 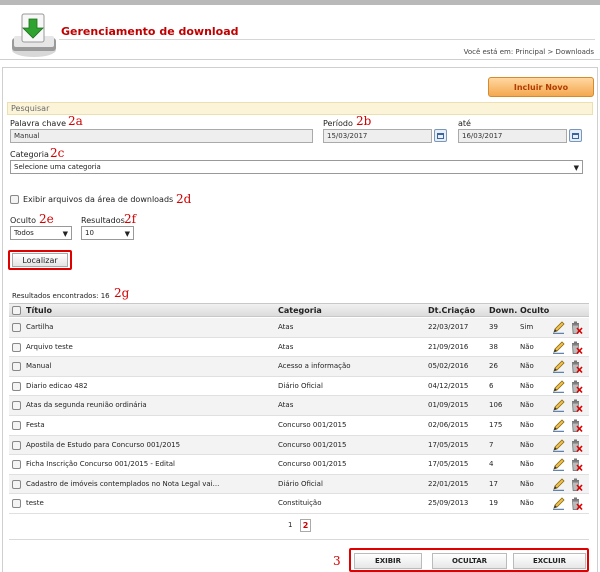 I want to click on row-title: Festa, so click(x=35, y=425).